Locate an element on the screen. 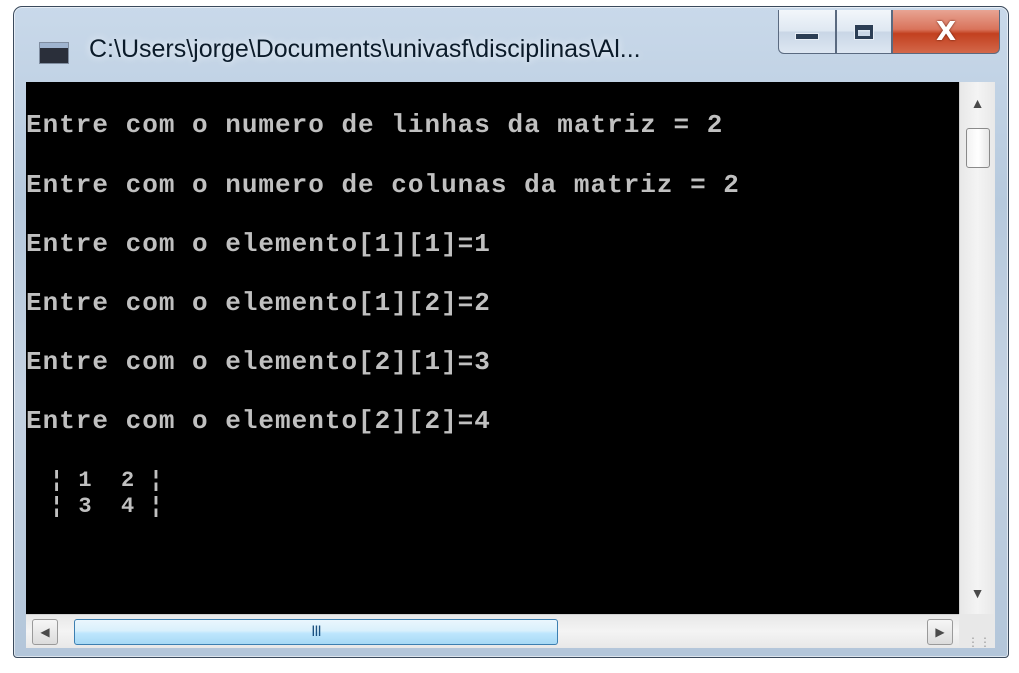 This screenshot has height=673, width=1019. resize-grip: ⋮⋮ is located at coordinates (977, 631).